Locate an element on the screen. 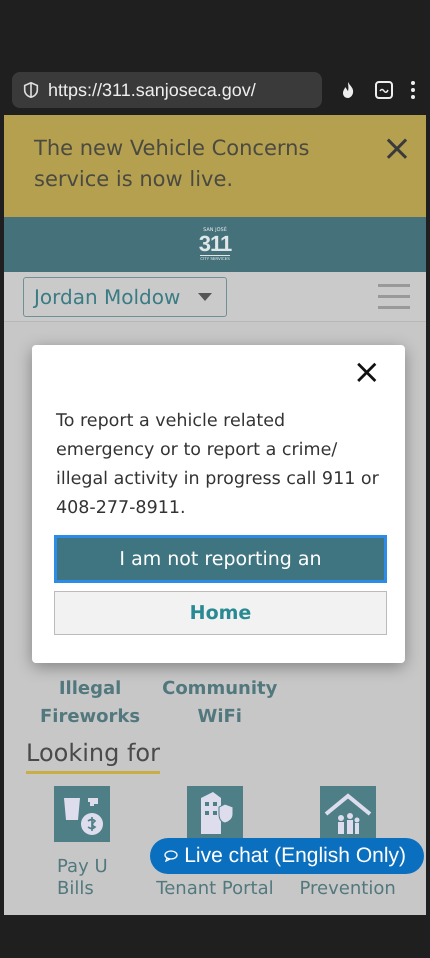  service-link: Bills is located at coordinates (75, 889).